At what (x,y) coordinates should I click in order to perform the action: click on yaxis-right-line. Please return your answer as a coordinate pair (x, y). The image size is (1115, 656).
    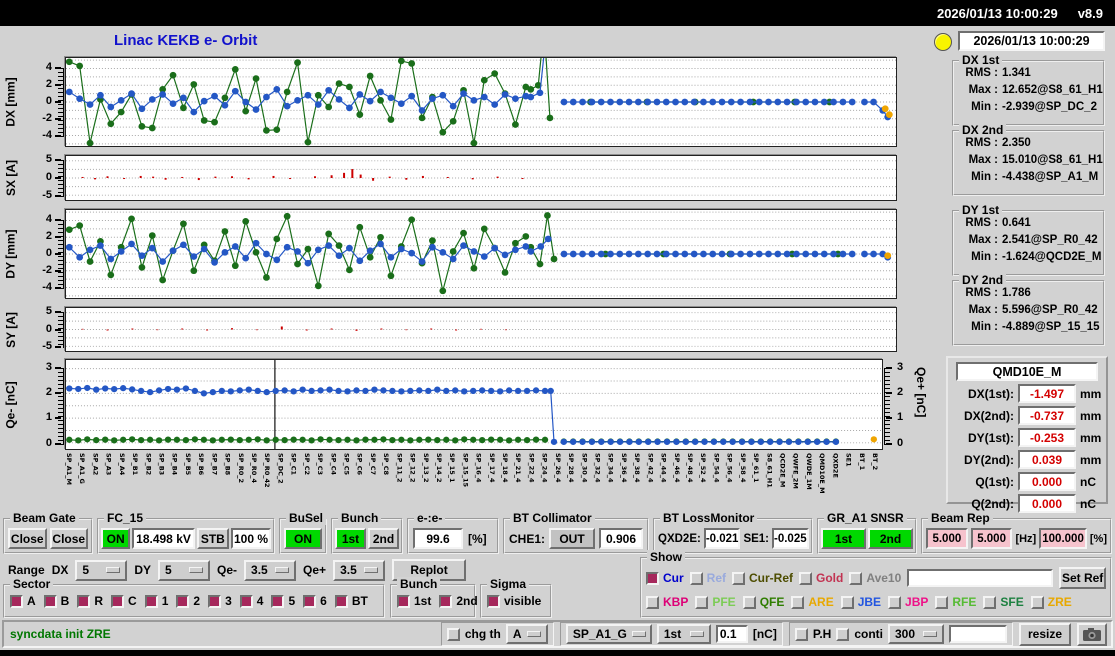
    Looking at the image, I should click on (884, 406).